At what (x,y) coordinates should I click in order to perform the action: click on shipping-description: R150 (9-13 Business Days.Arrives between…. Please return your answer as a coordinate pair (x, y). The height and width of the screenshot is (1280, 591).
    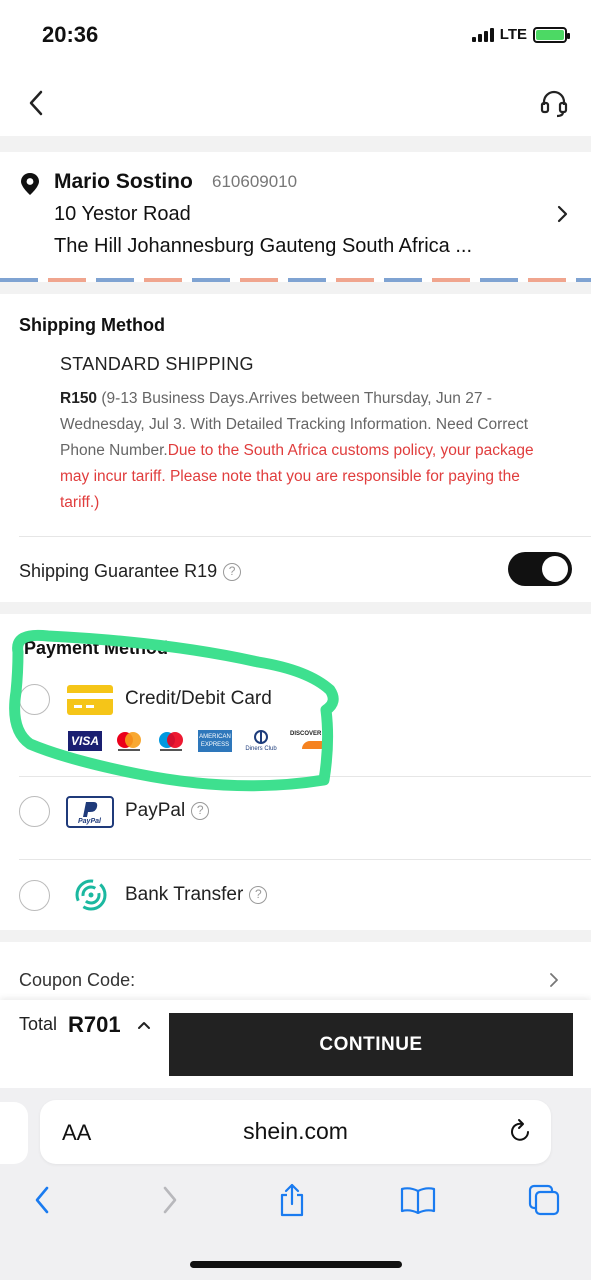
    Looking at the image, I should click on (310, 451).